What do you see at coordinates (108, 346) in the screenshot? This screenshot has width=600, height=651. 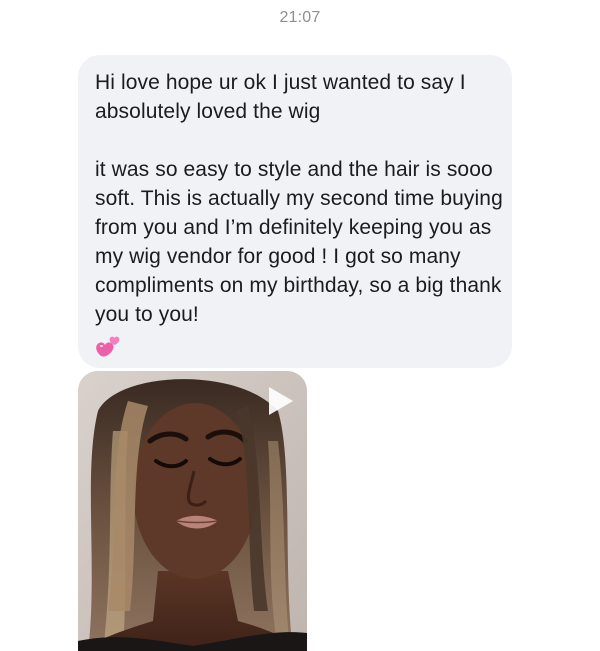 I see `two-hearts-emoji-icon` at bounding box center [108, 346].